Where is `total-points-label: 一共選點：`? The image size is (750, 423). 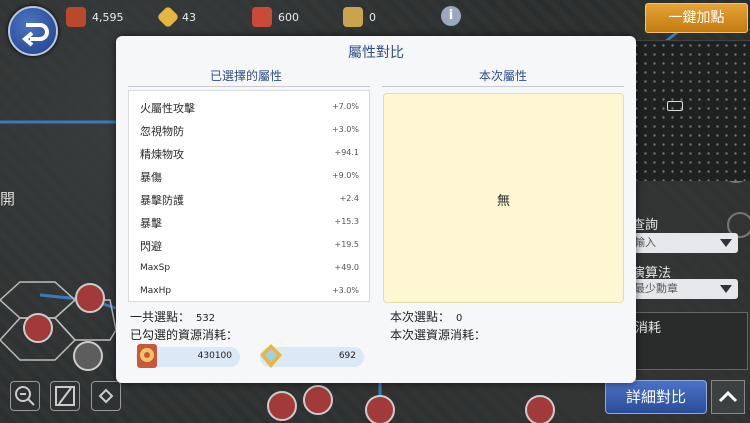 total-points-label: 一共選點： is located at coordinates (160, 317).